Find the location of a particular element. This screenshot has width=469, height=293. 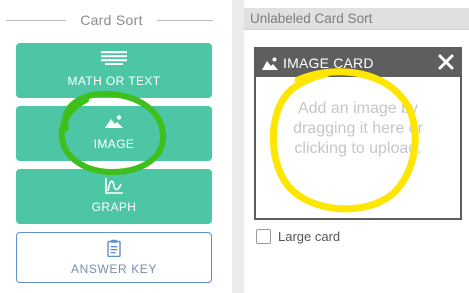

text-icon is located at coordinates (114, 58).